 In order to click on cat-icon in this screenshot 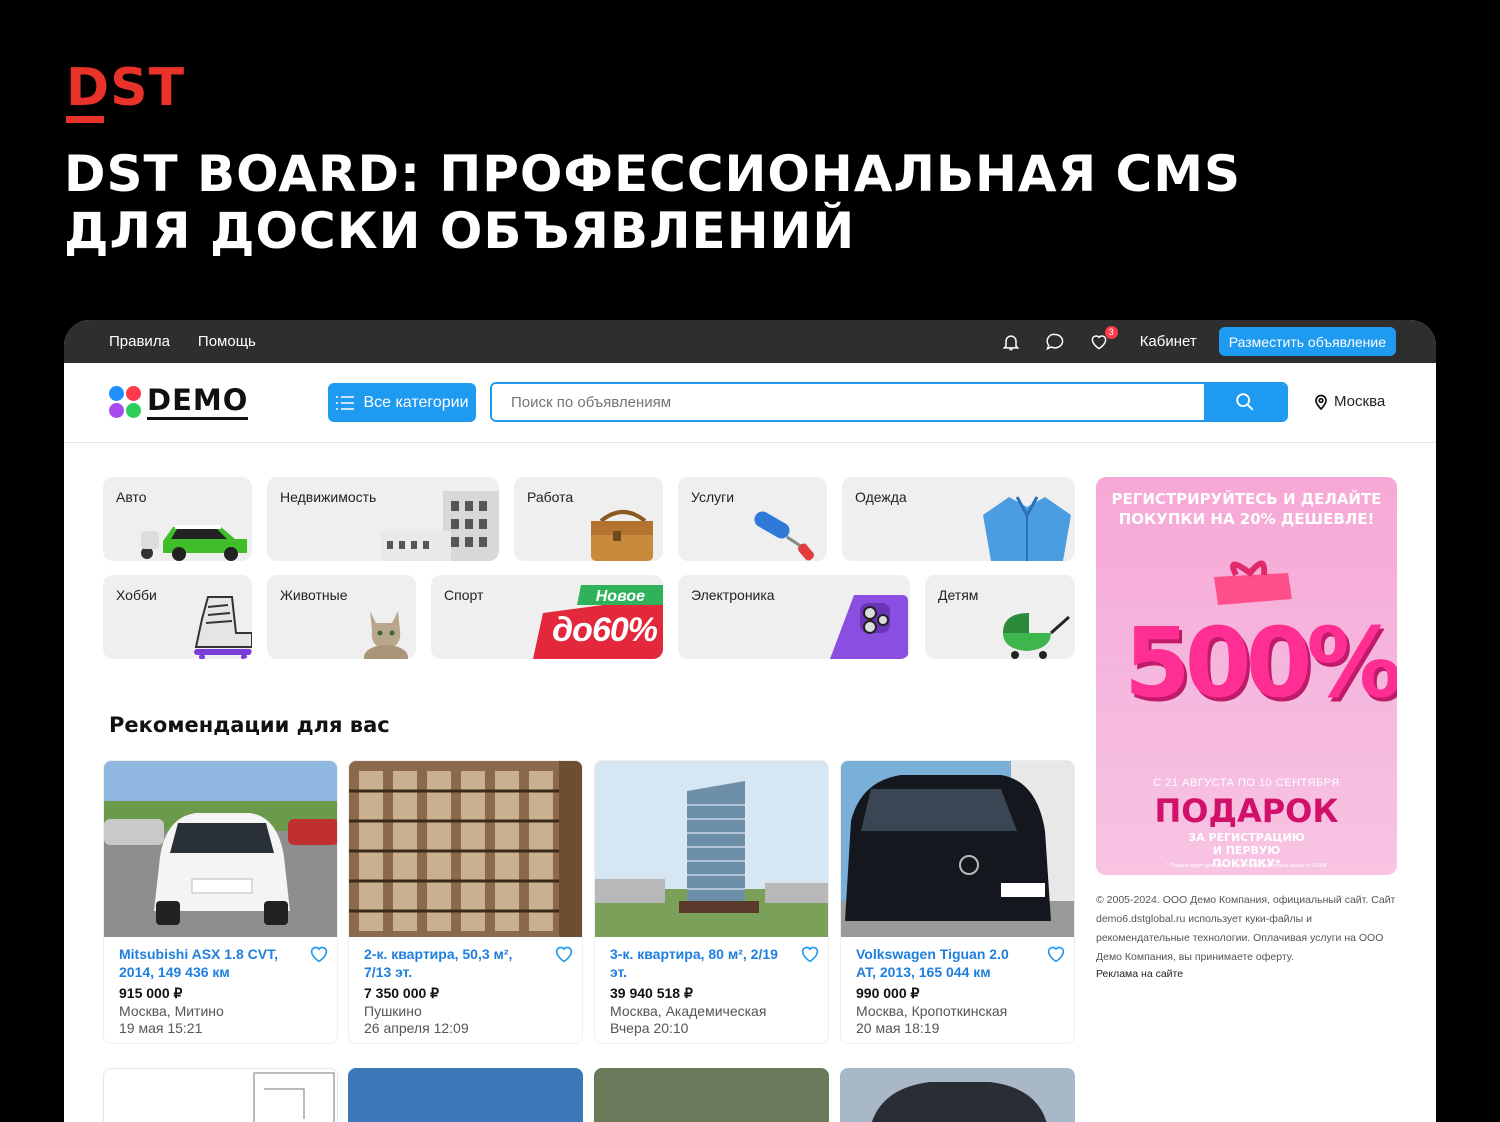, I will do `click(386, 635)`.